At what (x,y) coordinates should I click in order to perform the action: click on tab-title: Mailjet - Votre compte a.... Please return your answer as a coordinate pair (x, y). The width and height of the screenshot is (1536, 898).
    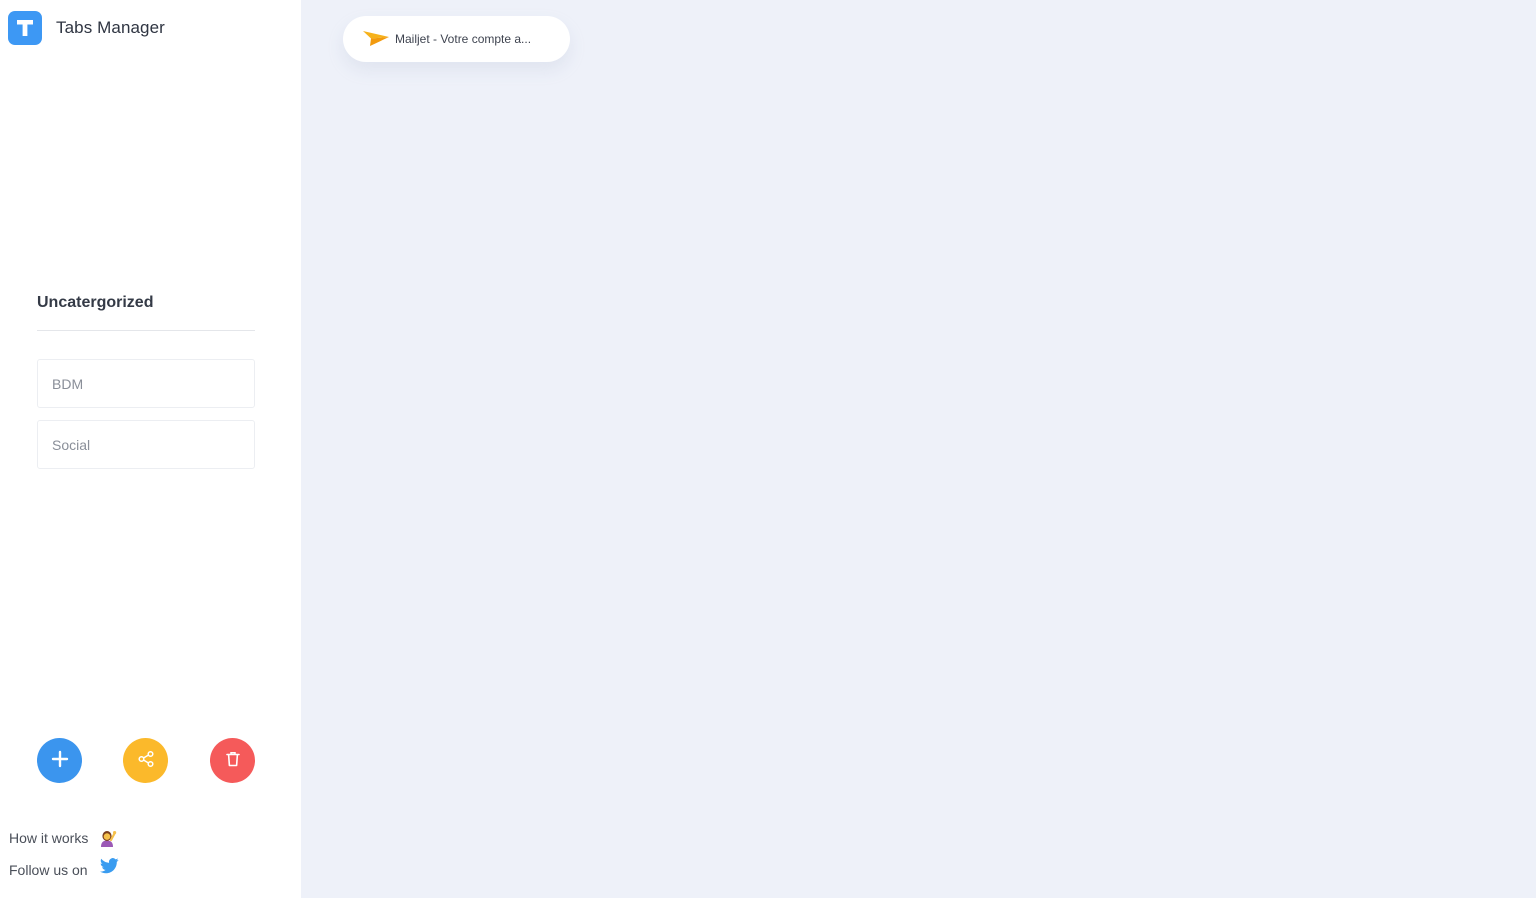
    Looking at the image, I should click on (463, 39).